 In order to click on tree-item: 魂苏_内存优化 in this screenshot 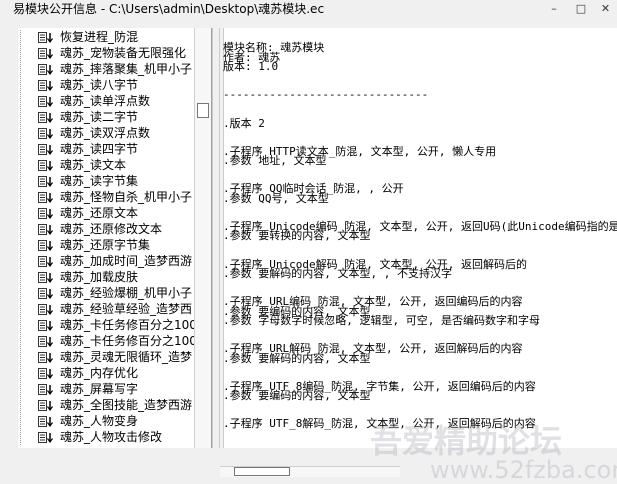, I will do `click(106, 373)`.